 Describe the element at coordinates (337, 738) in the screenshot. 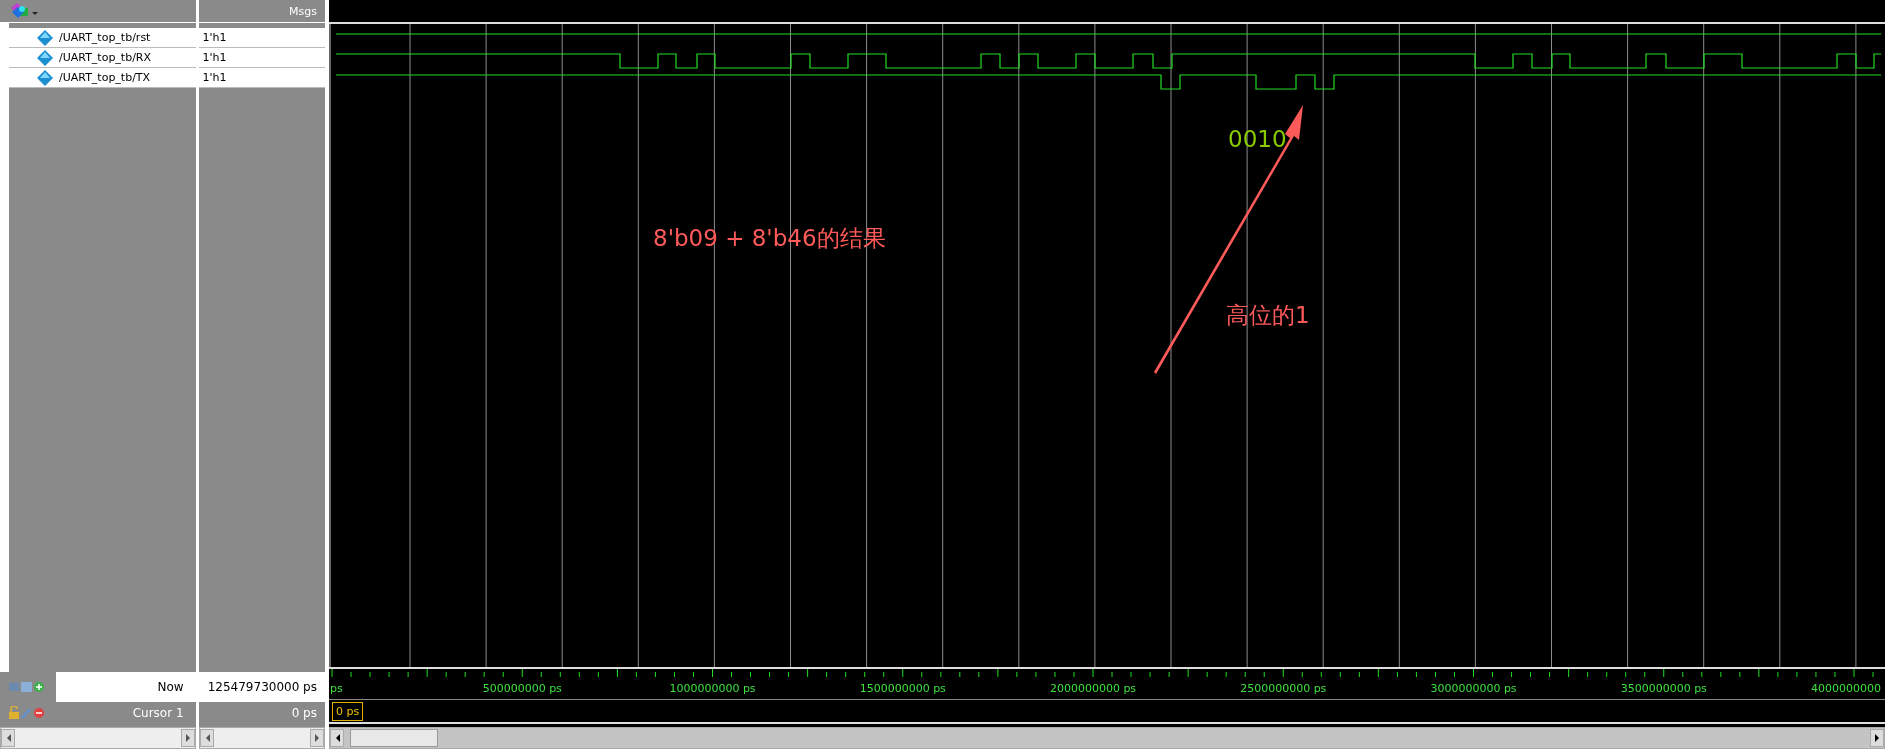

I see `scroll-left-icon` at that location.